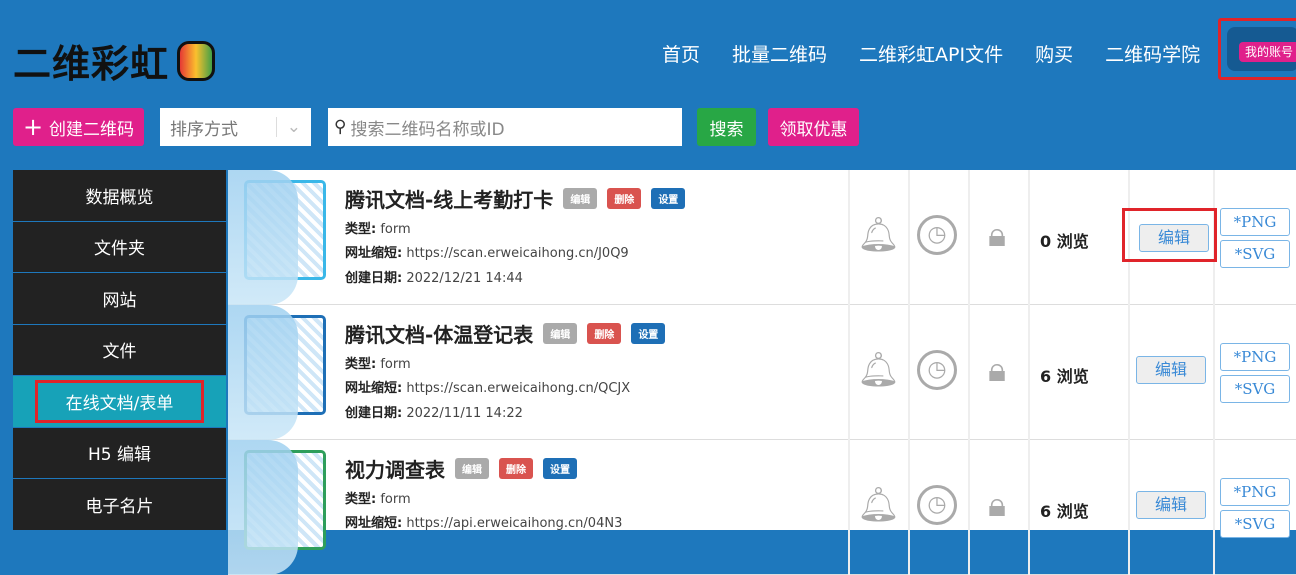 Image resolution: width=1296 pixels, height=575 pixels. Describe the element at coordinates (78, 127) in the screenshot. I see `create-qr-button: + 创建二维码` at that location.